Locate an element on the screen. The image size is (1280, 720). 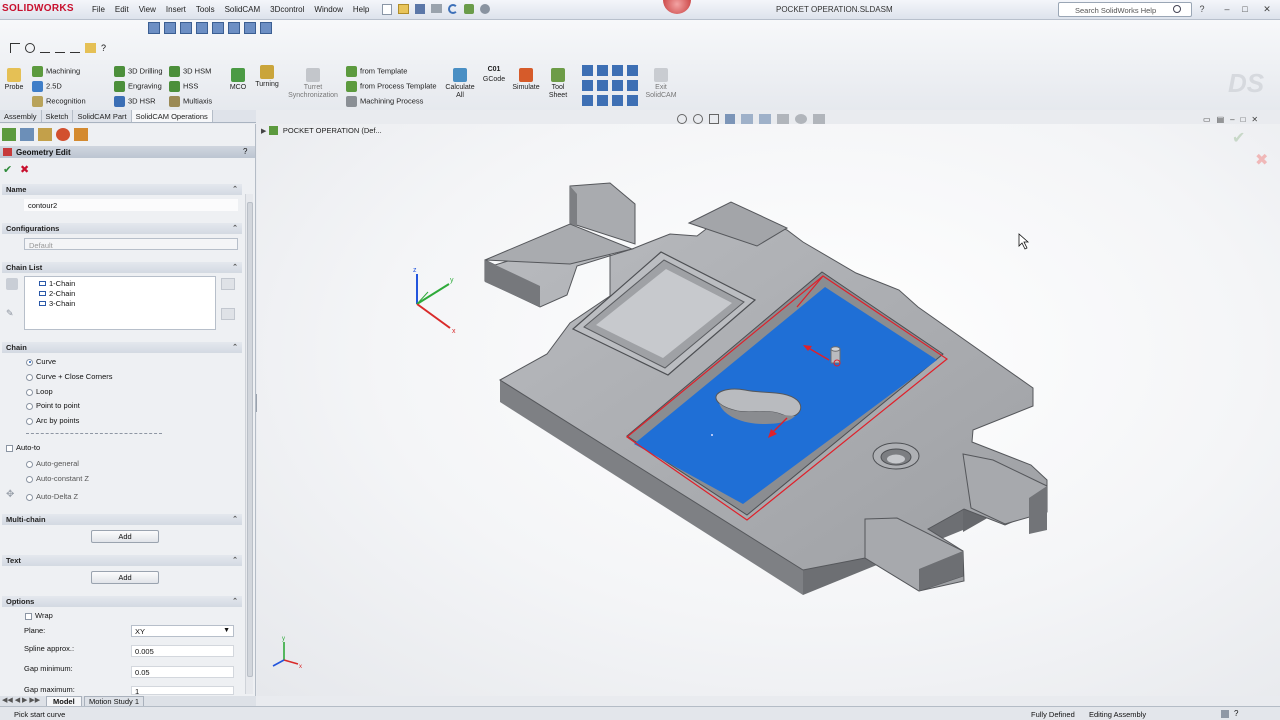
auto-to-checkbox: Auto-to is located at coordinates (23, 447).